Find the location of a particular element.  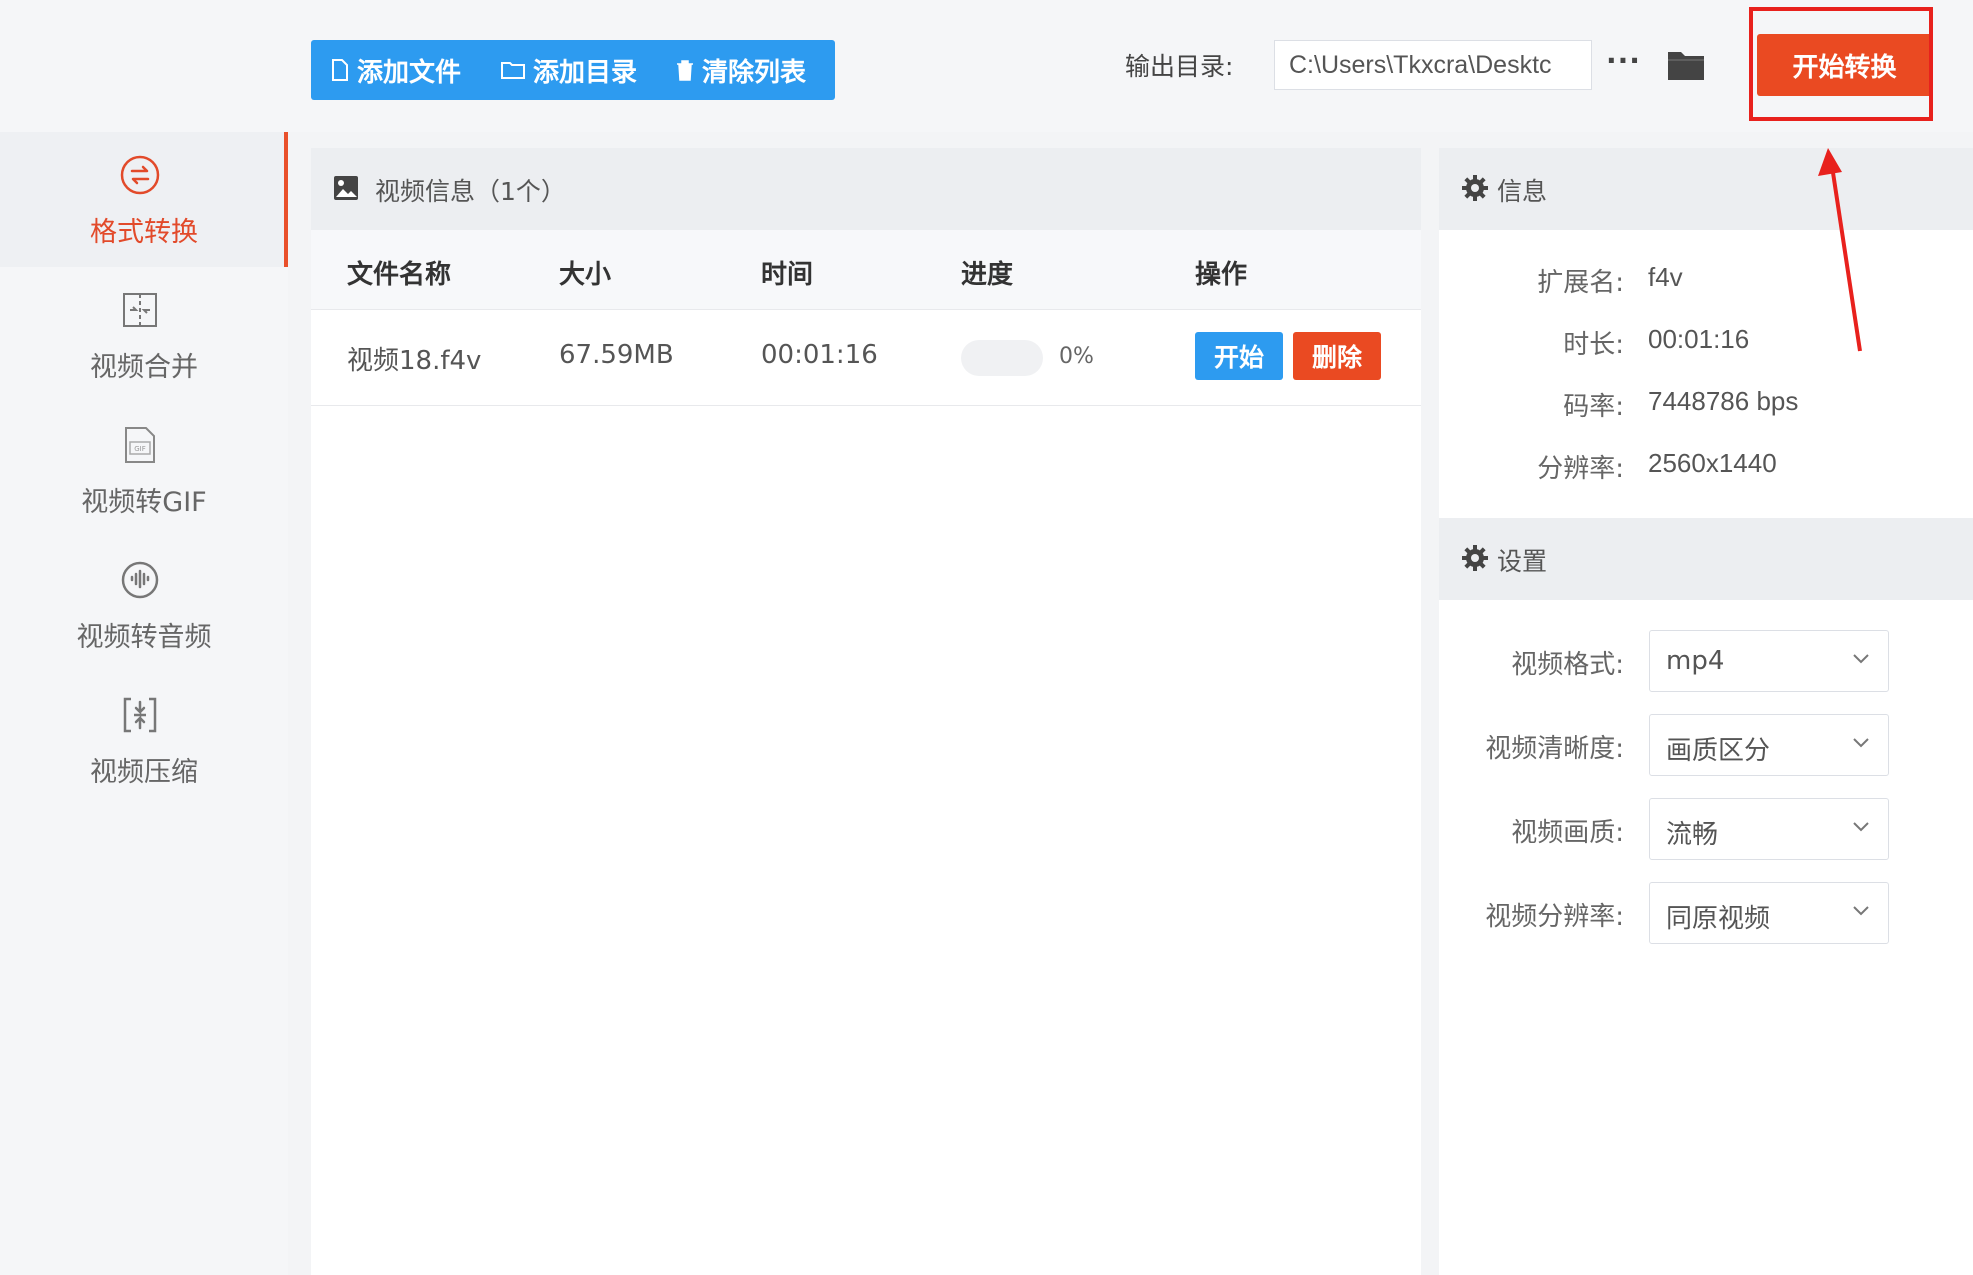

video-format-value: mp4 is located at coordinates (1695, 661).